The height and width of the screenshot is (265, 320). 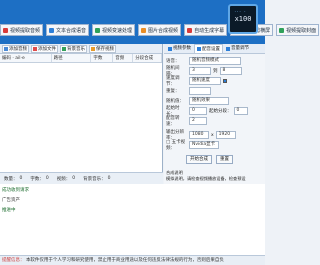 I want to click on volume-icon, so click(x=228, y=48).